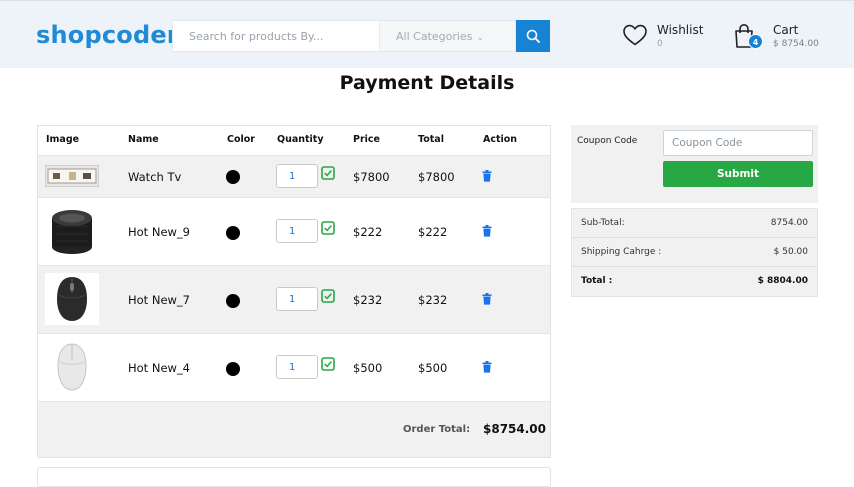 This screenshot has width=854, height=487. What do you see at coordinates (433, 232) in the screenshot?
I see `product-total: $222` at bounding box center [433, 232].